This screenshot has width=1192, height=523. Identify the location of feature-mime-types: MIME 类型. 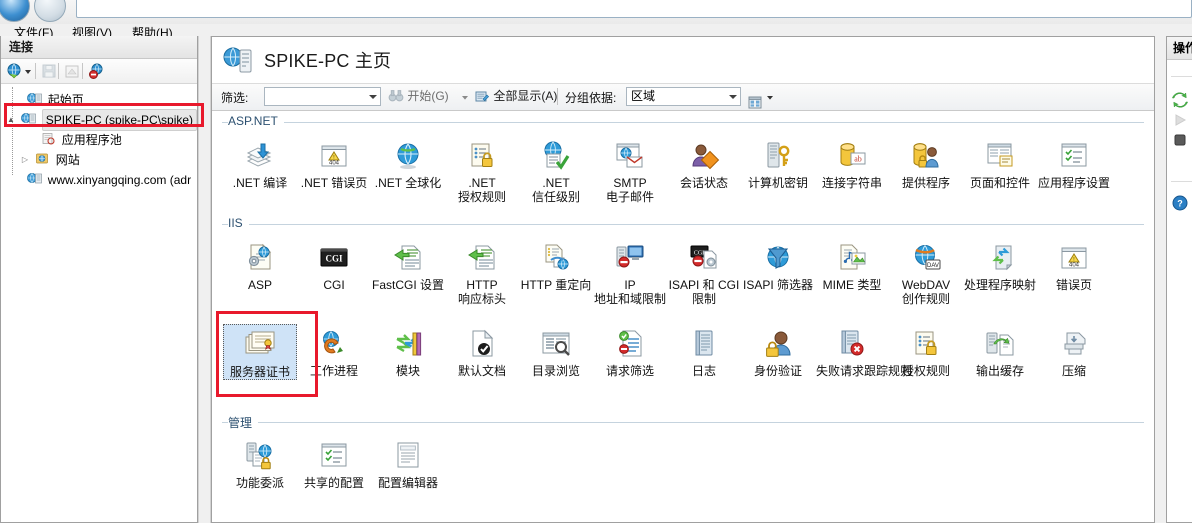
(852, 265).